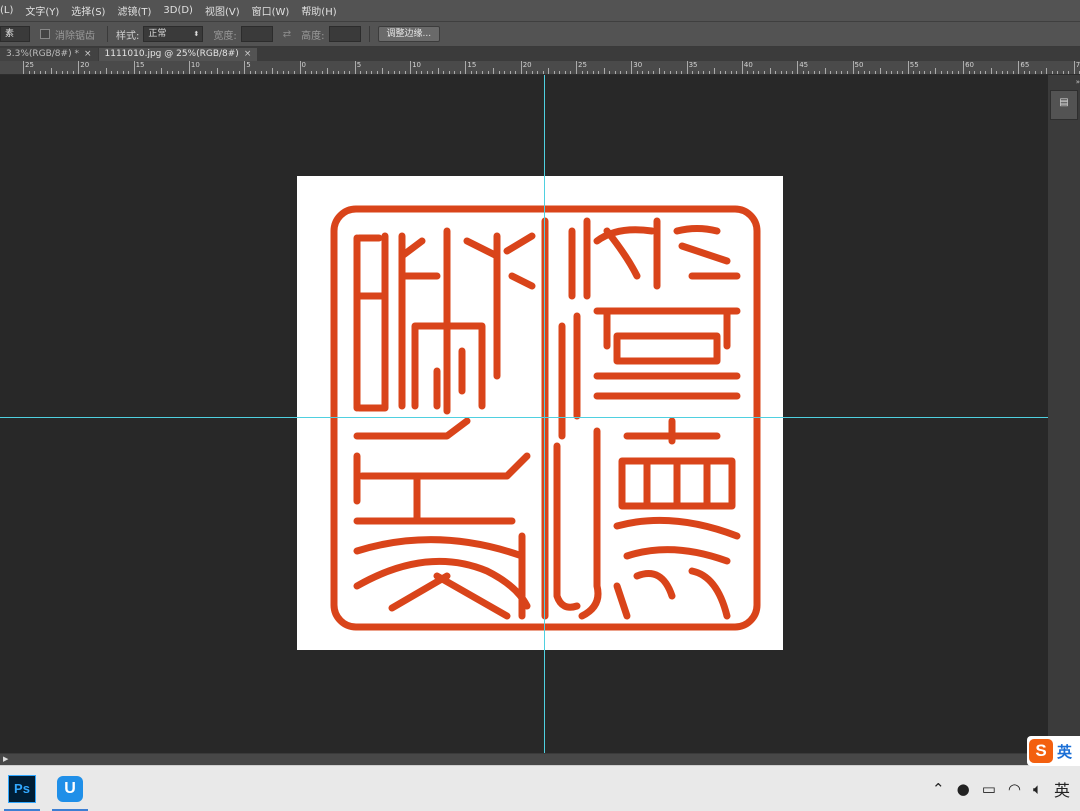 The image size is (1080, 811). Describe the element at coordinates (1062, 789) in the screenshot. I see `ime-indicator: 英` at that location.